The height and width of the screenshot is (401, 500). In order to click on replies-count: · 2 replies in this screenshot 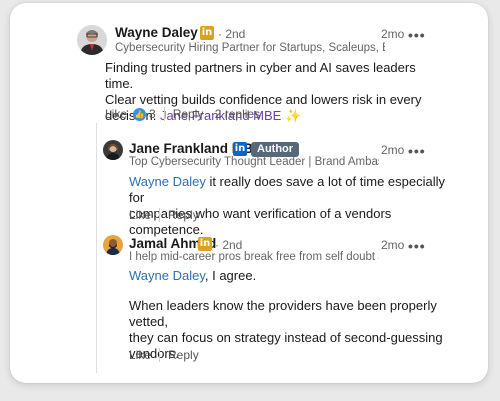, I will do `click(233, 114)`.